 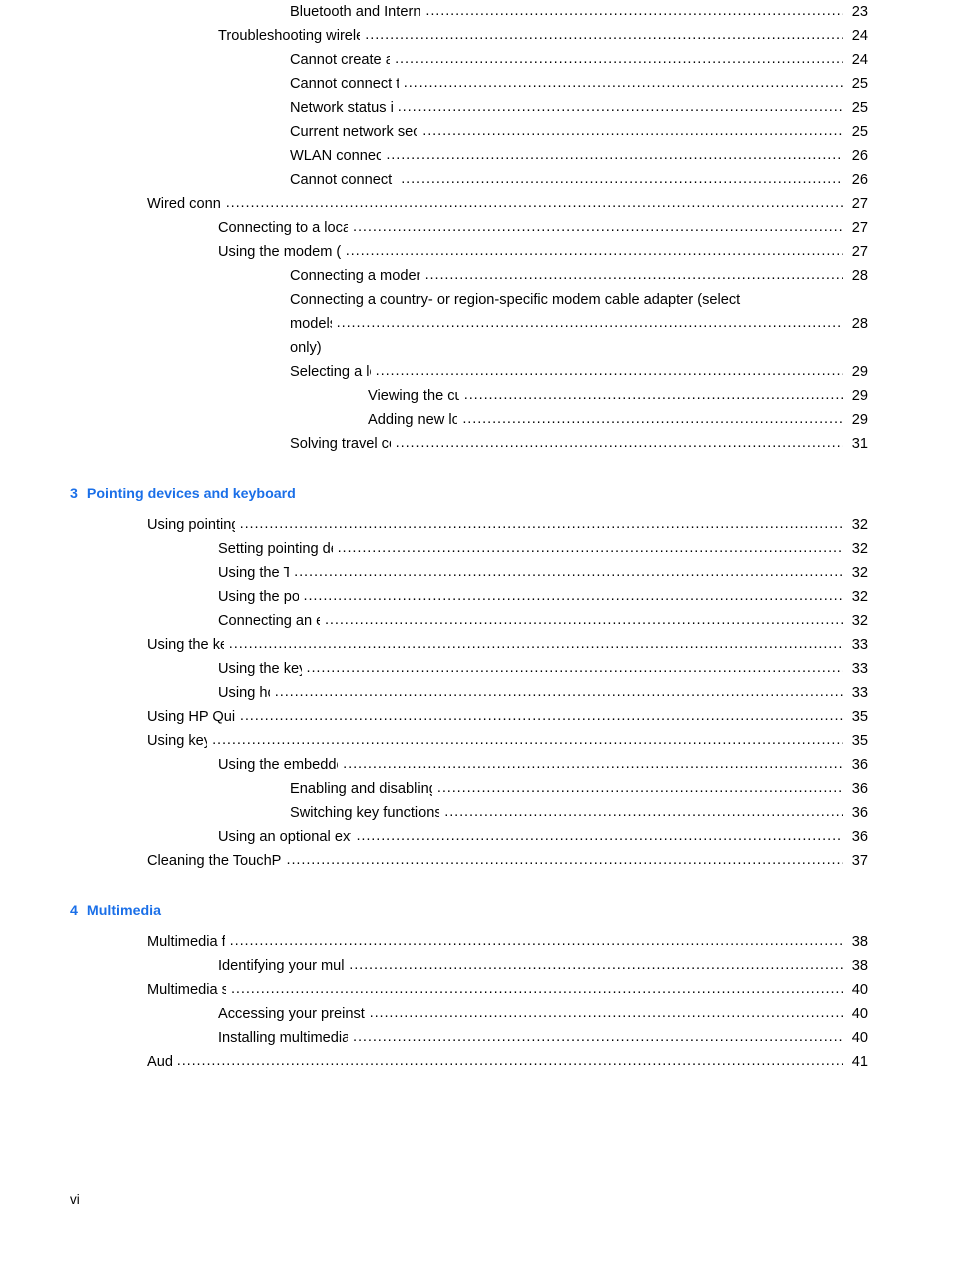 What do you see at coordinates (413, 396) in the screenshot?
I see `toc-entry-label: Viewing the current location selection` at bounding box center [413, 396].